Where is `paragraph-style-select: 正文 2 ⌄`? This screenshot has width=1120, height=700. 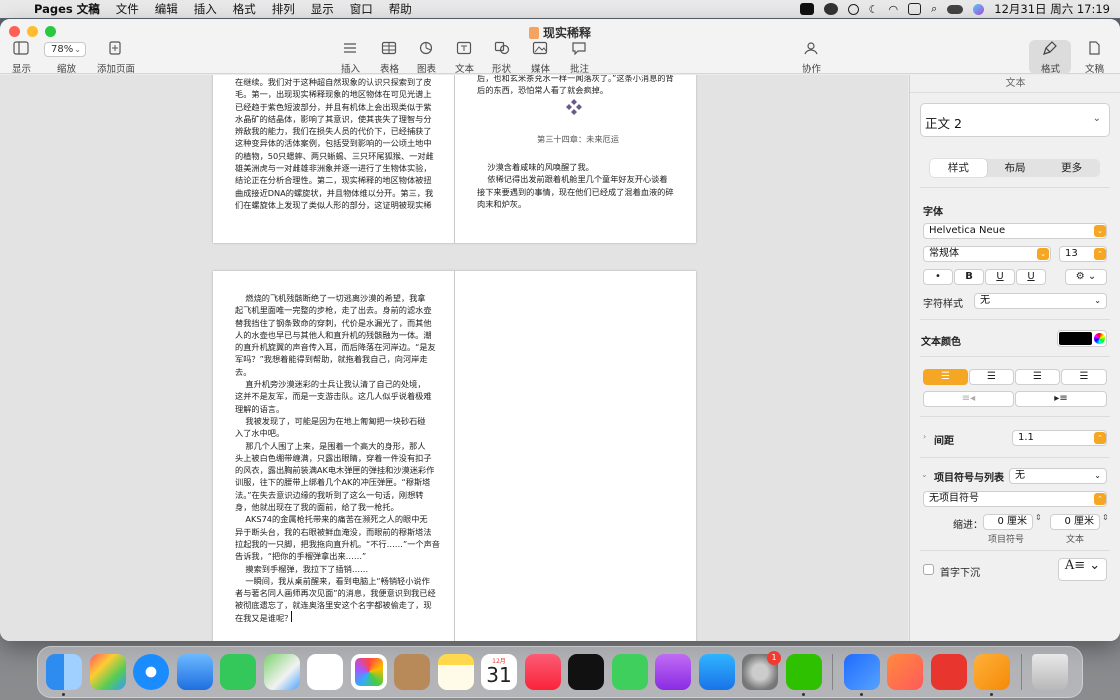
paragraph-style-select: 正文 2 ⌄ is located at coordinates (1015, 120).